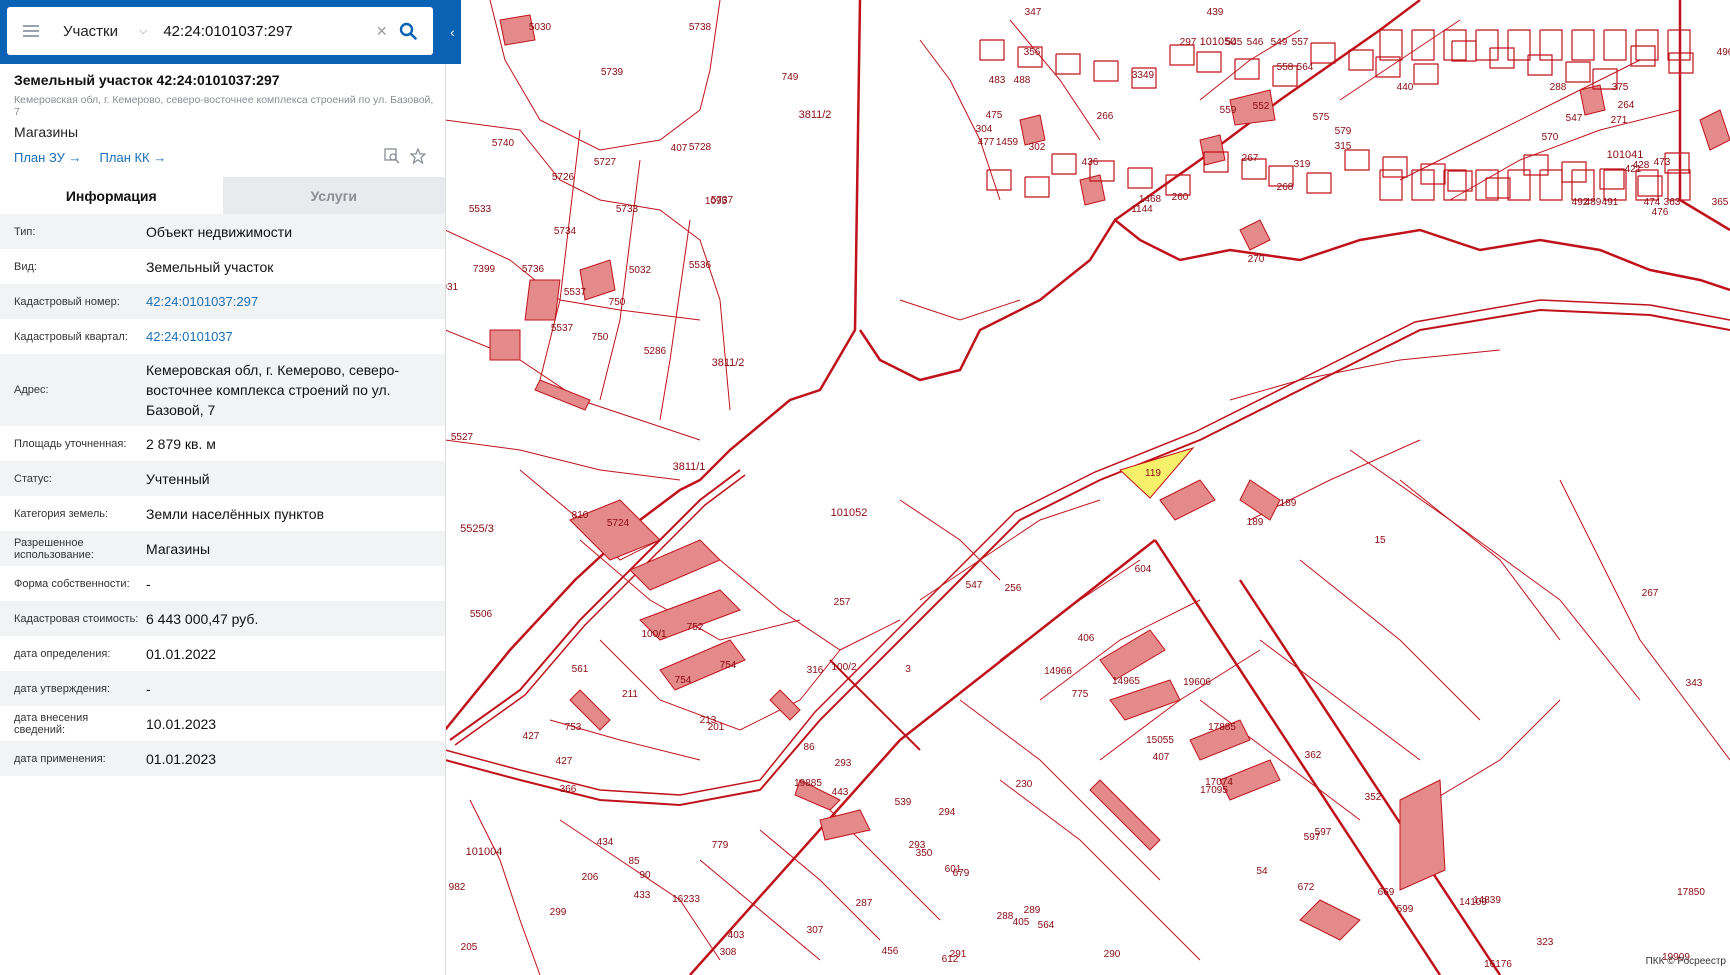  Describe the element at coordinates (333, 195) in the screenshot. I see `tab-services: Услуги` at that location.